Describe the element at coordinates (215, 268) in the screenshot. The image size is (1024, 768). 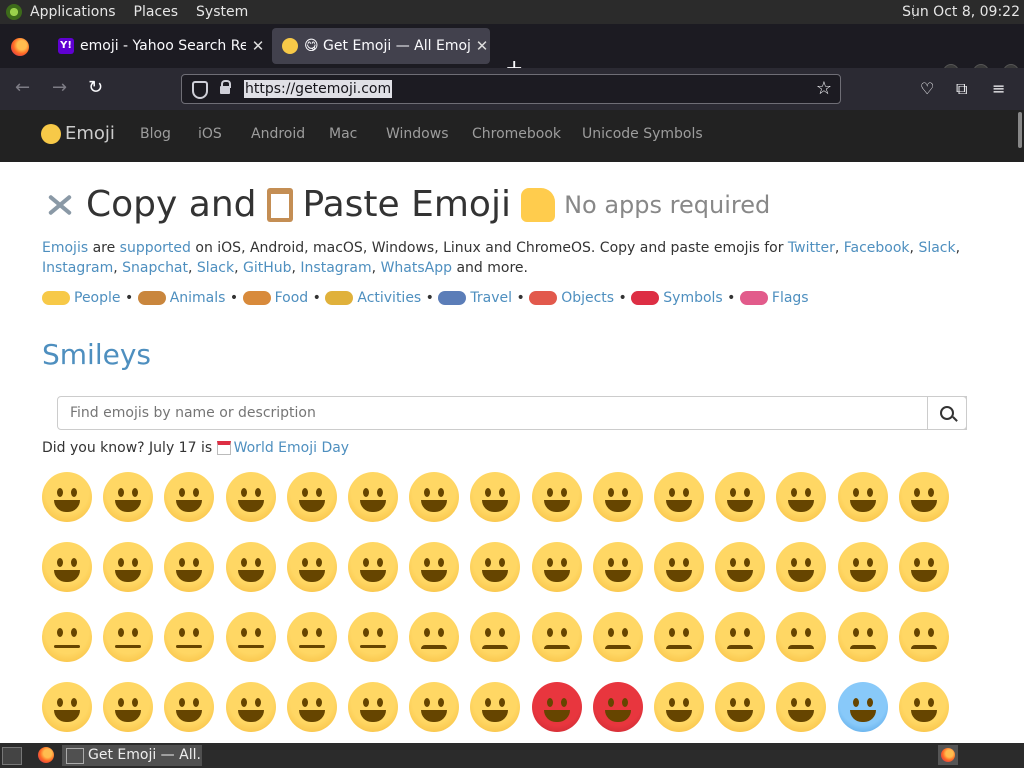
I see `link-slack-2: Slack` at that location.